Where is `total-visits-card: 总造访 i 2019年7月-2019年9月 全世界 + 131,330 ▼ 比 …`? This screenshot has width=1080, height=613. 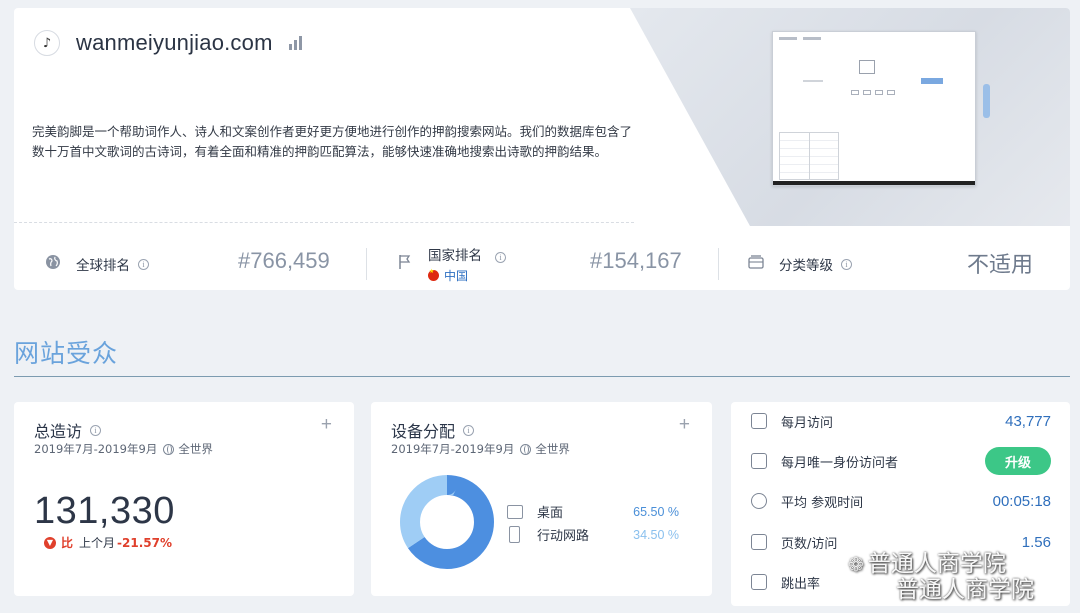 total-visits-card: 总造访 i 2019年7月-2019年9月 全世界 + 131,330 ▼ 比 … is located at coordinates (184, 499).